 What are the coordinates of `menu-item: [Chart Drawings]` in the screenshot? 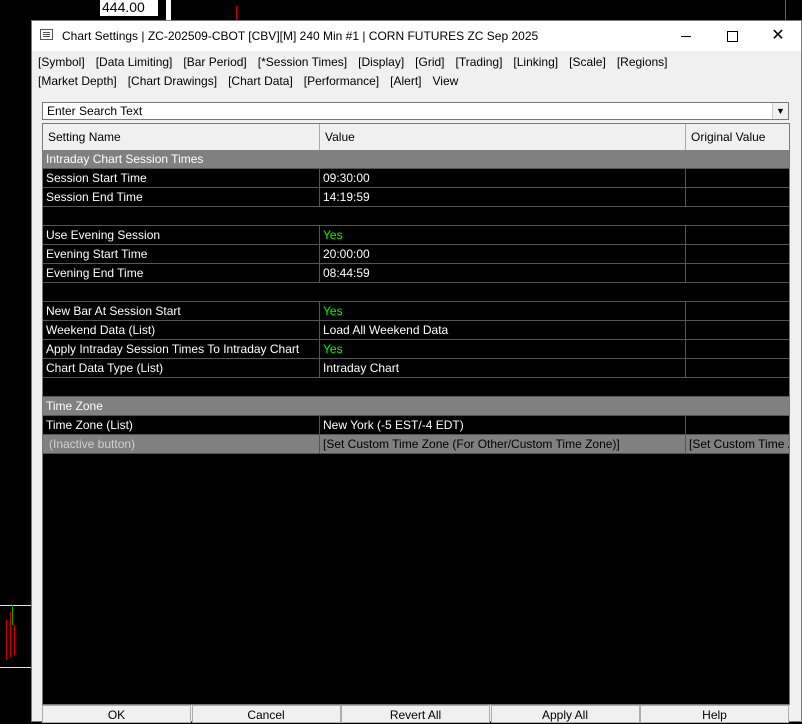 It's located at (172, 81).